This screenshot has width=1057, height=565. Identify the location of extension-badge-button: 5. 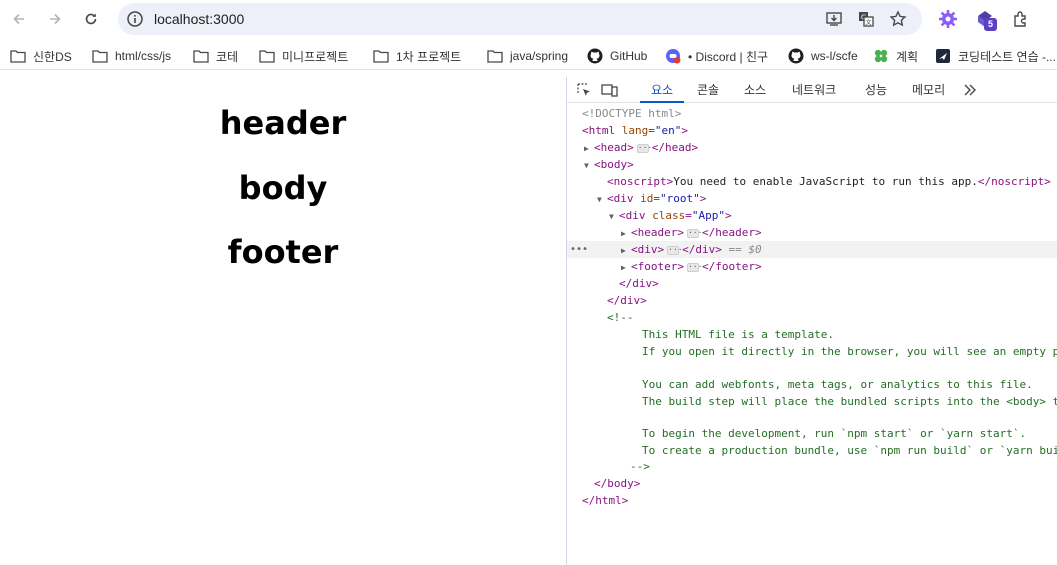
(985, 19).